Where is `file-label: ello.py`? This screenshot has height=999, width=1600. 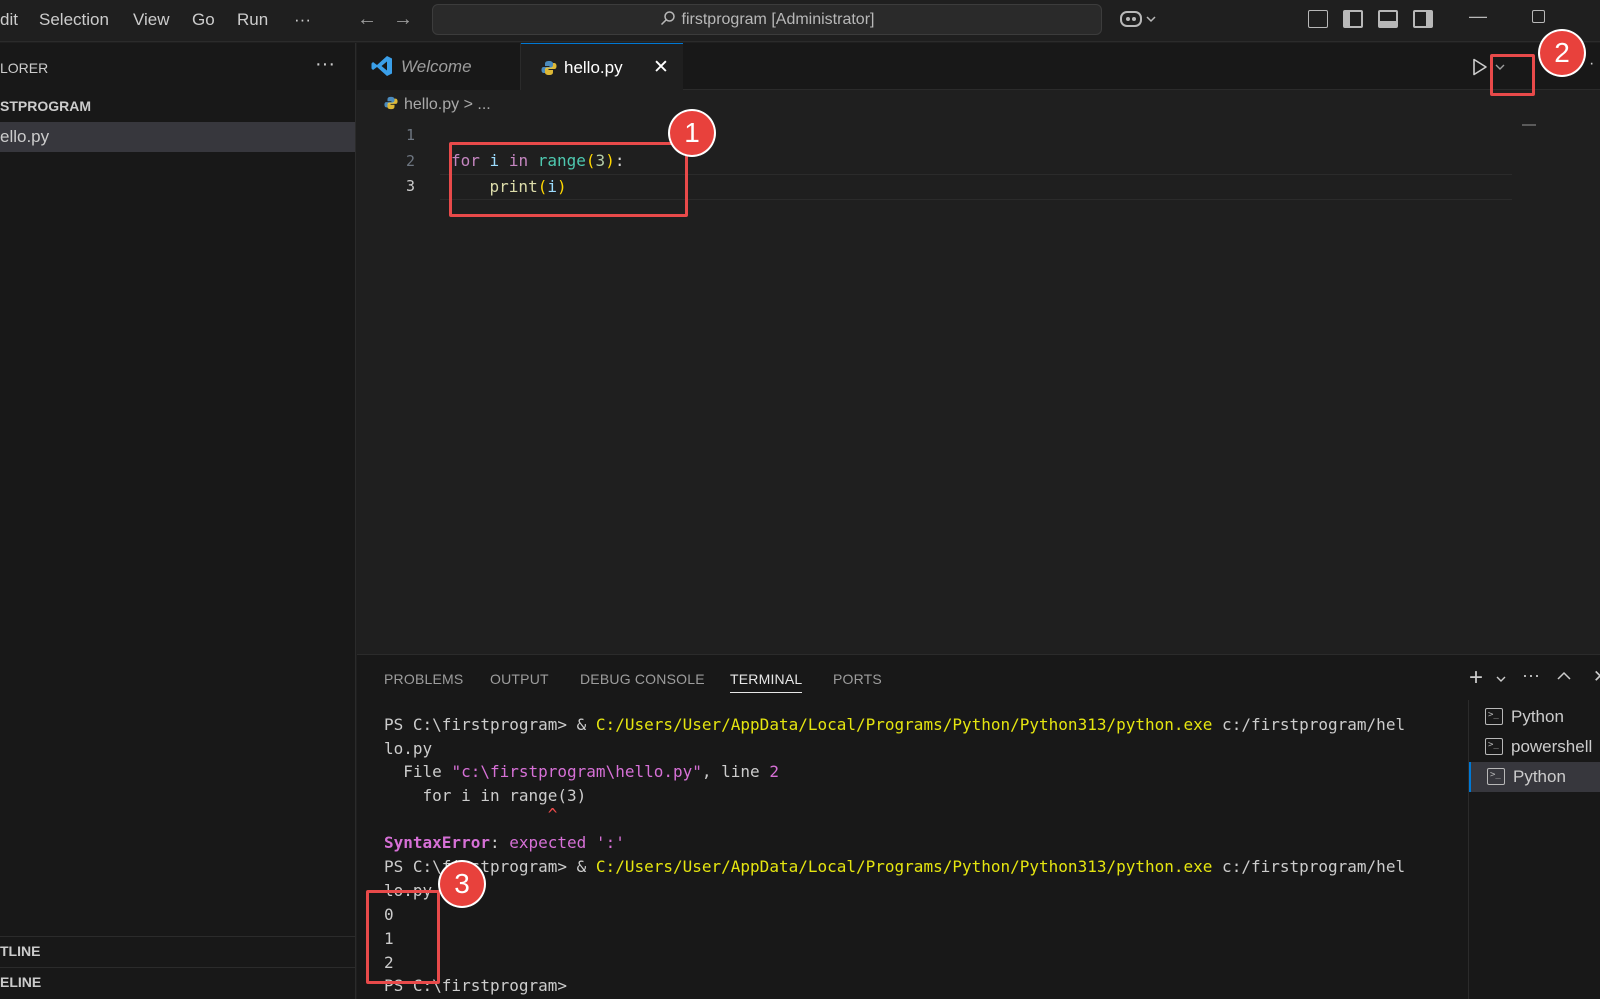
file-label: ello.py is located at coordinates (25, 136).